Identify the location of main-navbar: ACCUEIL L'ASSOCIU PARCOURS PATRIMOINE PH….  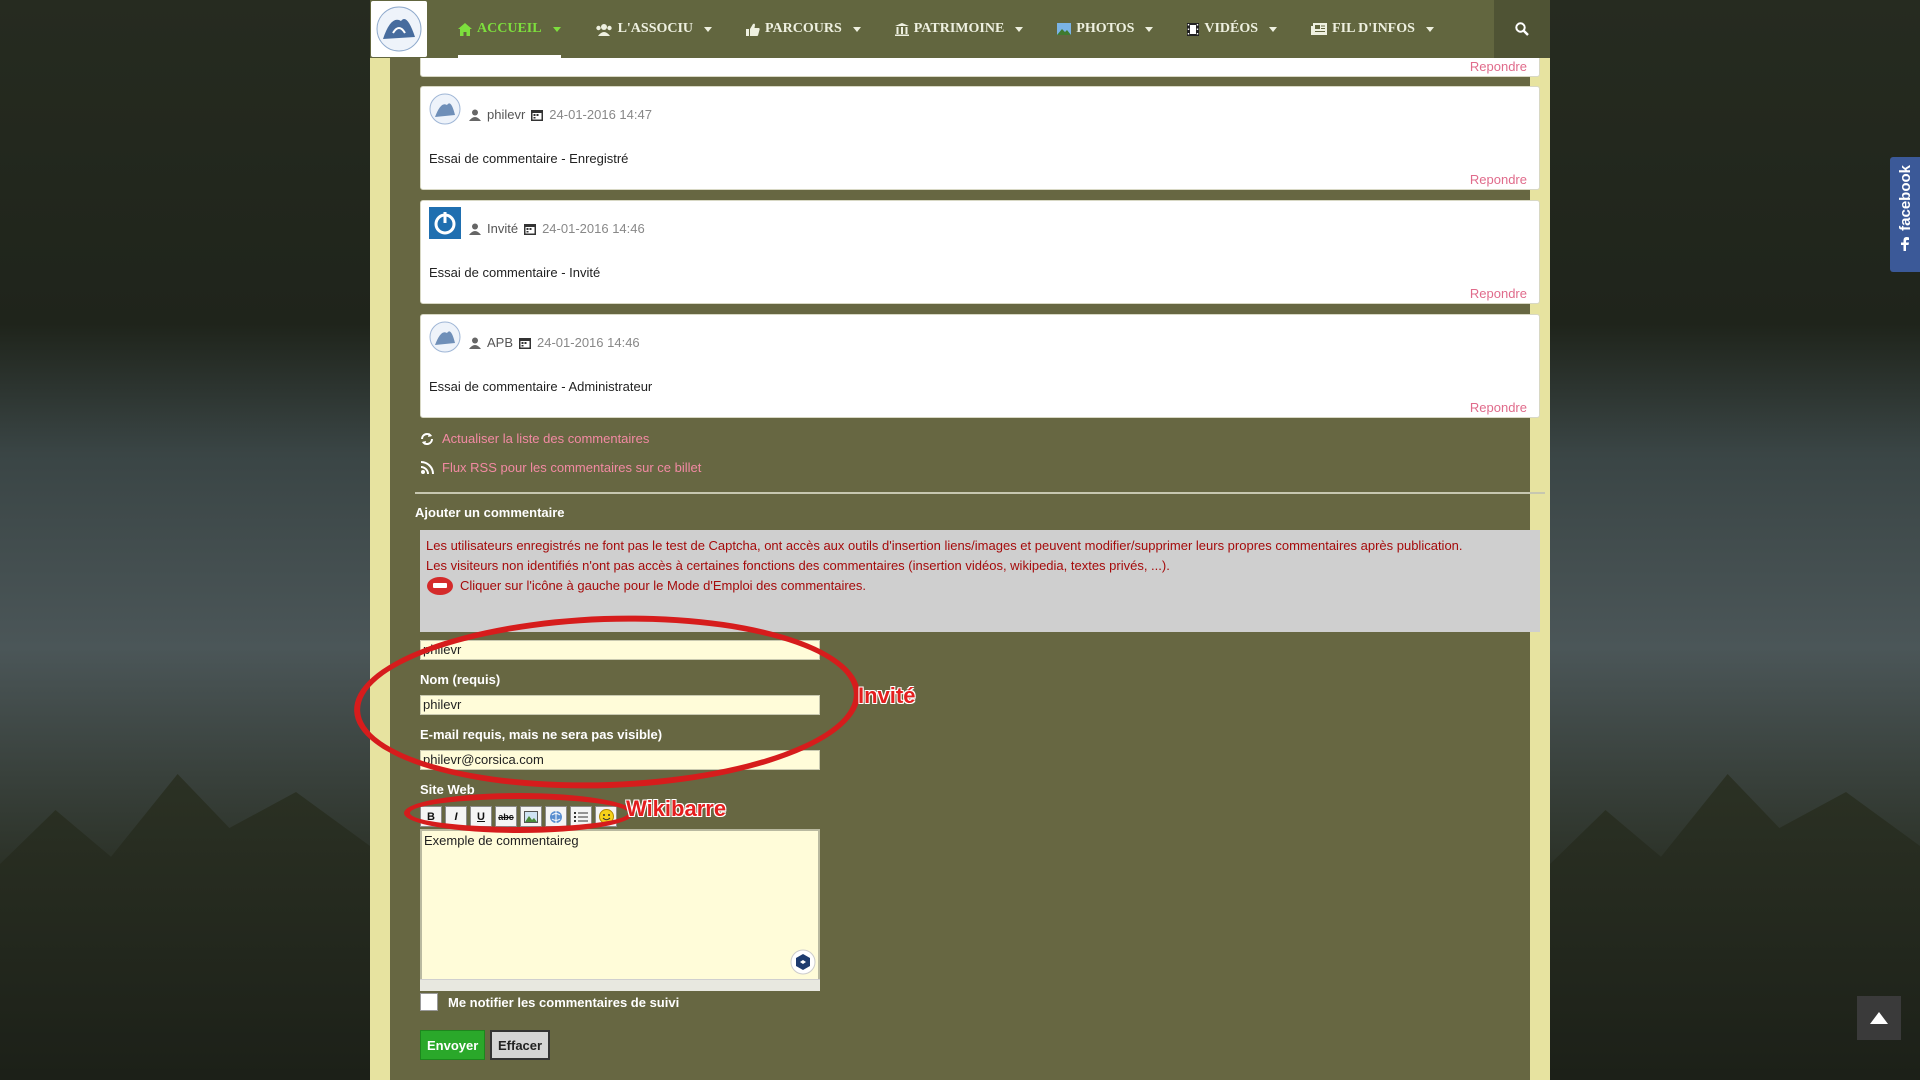
(960, 29).